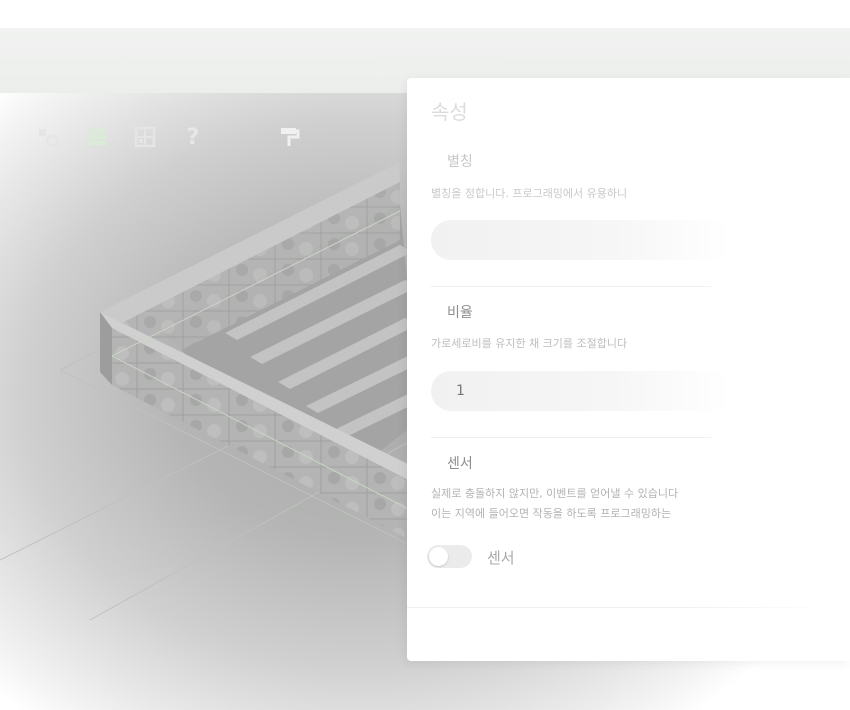 This screenshot has width=850, height=710. Describe the element at coordinates (449, 556) in the screenshot. I see `sensor-toggle` at that location.